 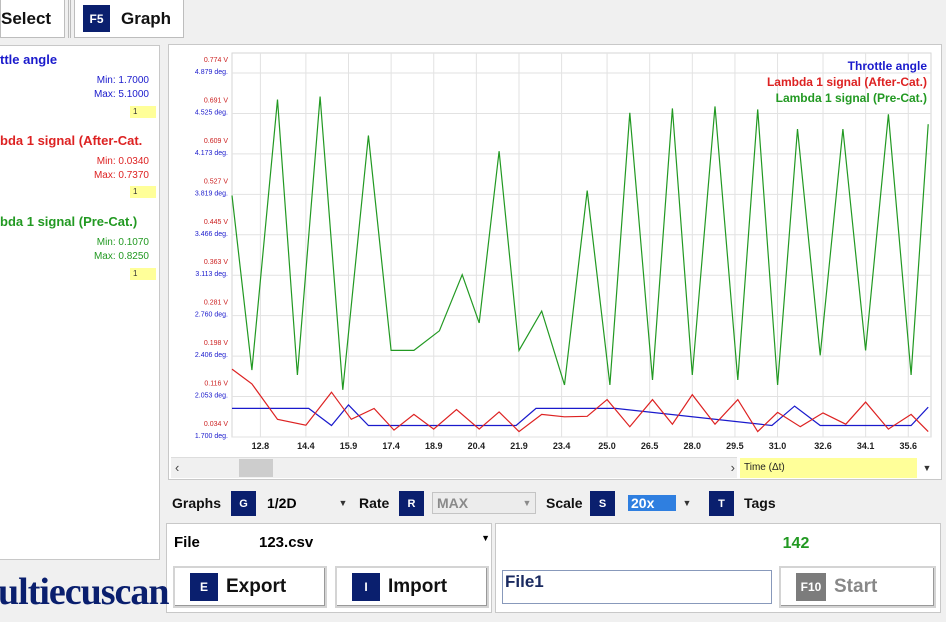 I want to click on y-tick-volt: 0.281 V, so click(x=216, y=303).